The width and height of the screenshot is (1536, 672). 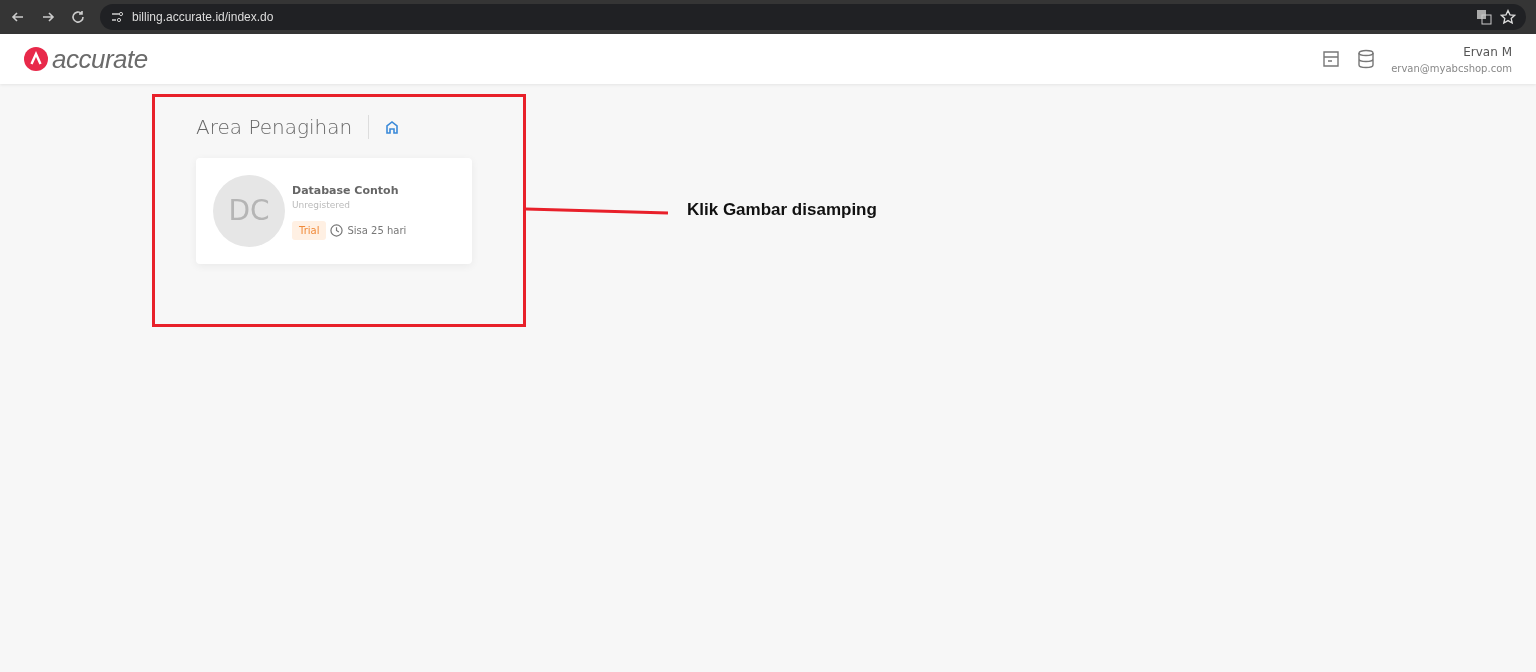 I want to click on site-settings-icon, so click(x=117, y=17).